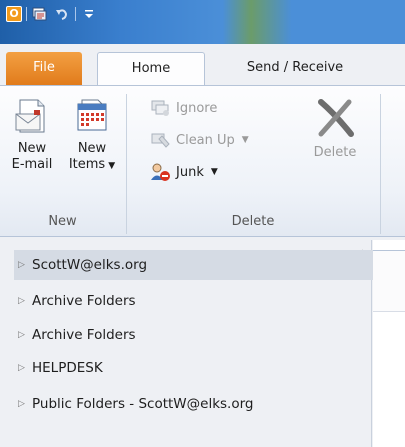 The image size is (405, 447). I want to click on customize-qat-icon, so click(89, 14).